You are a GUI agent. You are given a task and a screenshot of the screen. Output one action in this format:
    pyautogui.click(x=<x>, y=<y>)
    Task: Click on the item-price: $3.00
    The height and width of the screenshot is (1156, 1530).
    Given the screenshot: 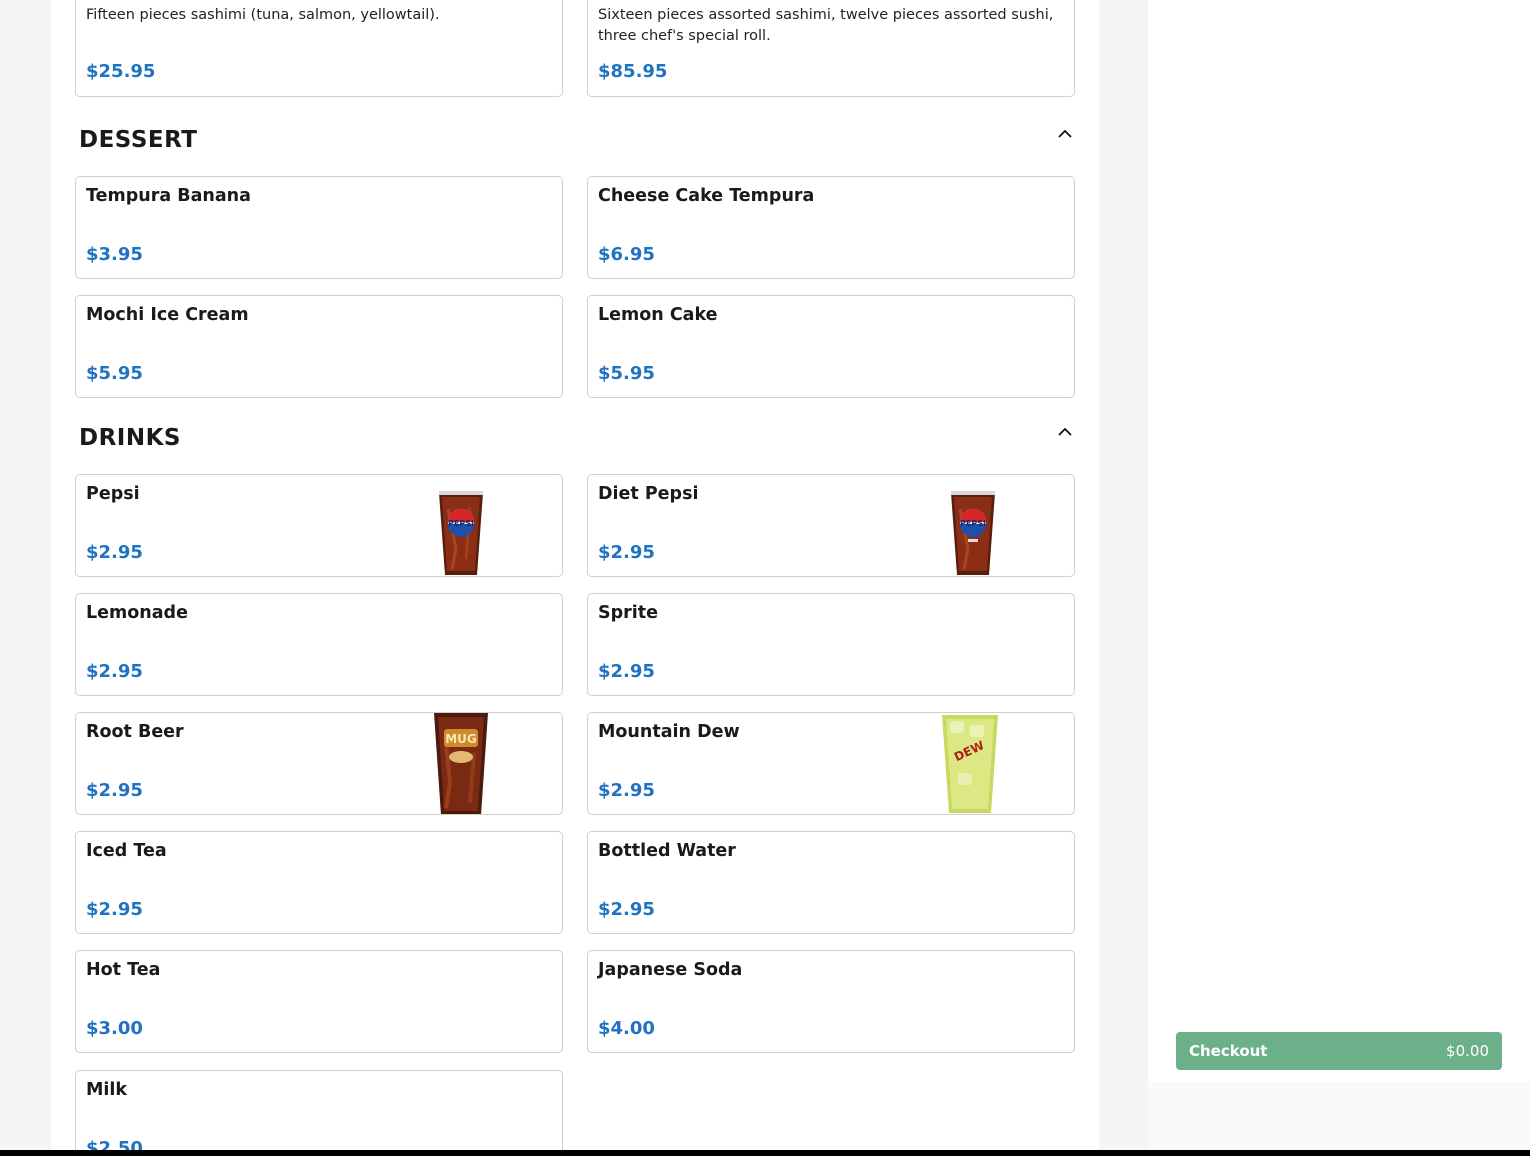 What is the action you would take?
    pyautogui.click(x=114, y=1028)
    